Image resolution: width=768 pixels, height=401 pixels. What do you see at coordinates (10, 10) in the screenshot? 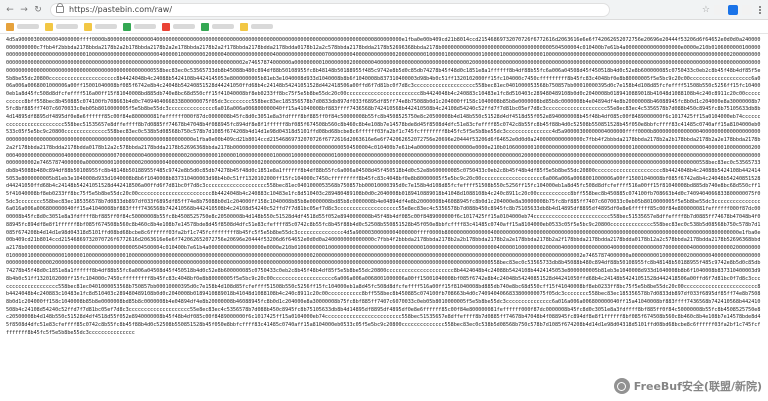
I see `arrow-left-icon: ←` at bounding box center [10, 10].